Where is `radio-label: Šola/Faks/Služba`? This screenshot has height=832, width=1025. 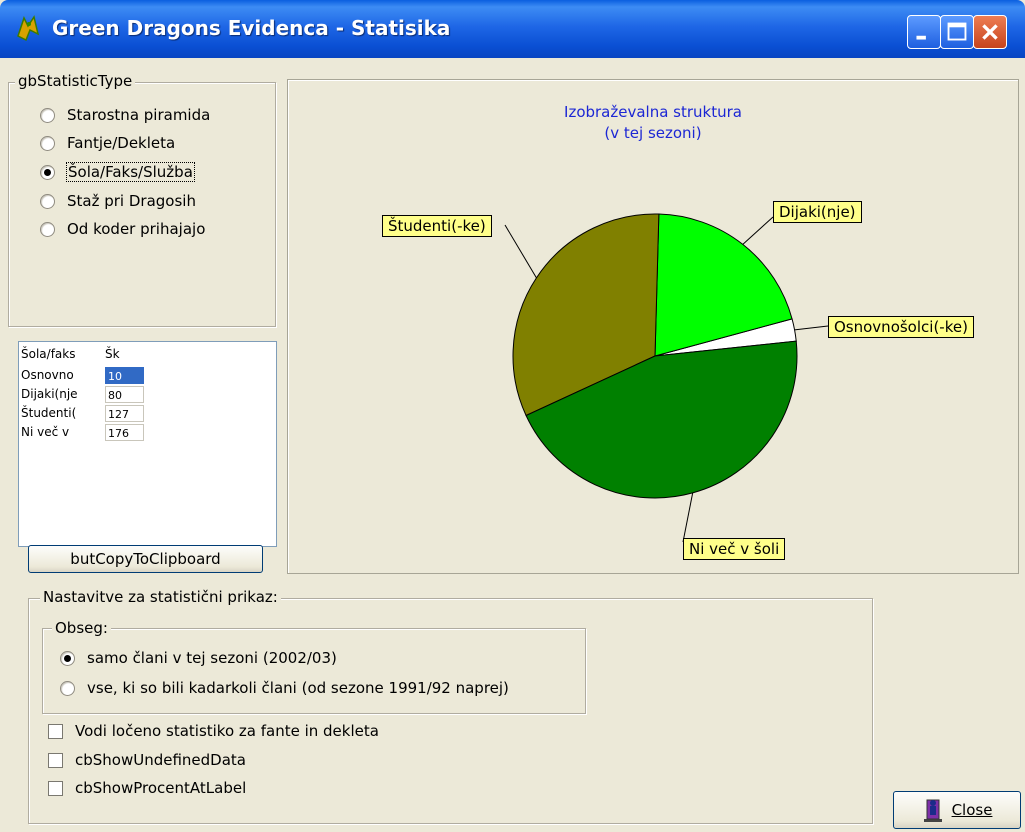 radio-label: Šola/Faks/Služba is located at coordinates (130, 172).